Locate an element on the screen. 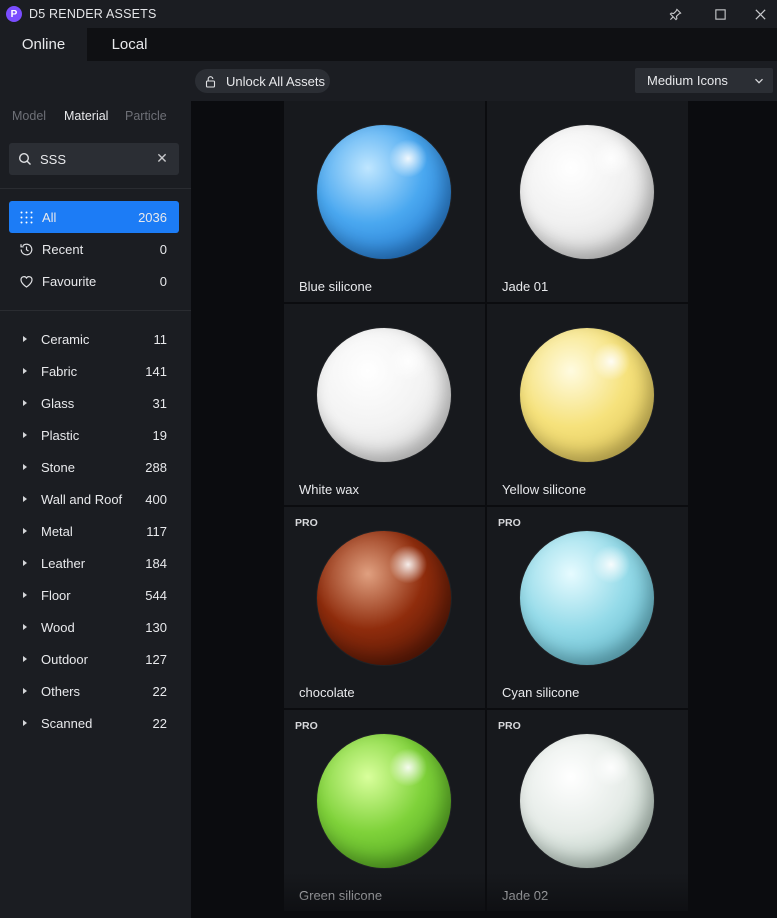 The image size is (777, 918). category-label: Wood is located at coordinates (58, 627).